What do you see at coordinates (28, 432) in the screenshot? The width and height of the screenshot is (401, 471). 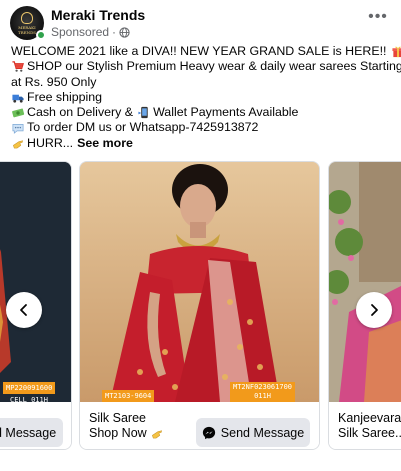 I see `button-label: d Message` at bounding box center [28, 432].